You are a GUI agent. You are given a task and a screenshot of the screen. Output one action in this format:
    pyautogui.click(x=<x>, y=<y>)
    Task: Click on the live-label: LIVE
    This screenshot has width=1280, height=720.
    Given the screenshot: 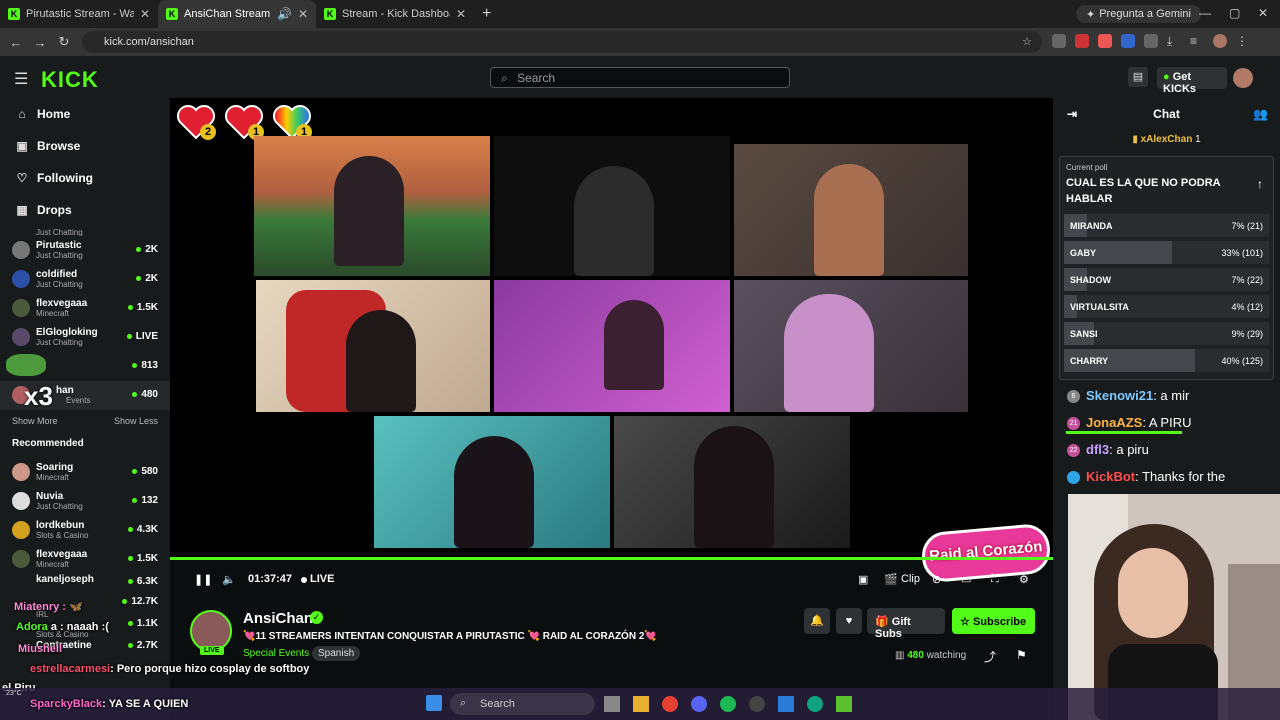 What is the action you would take?
    pyautogui.click(x=322, y=579)
    